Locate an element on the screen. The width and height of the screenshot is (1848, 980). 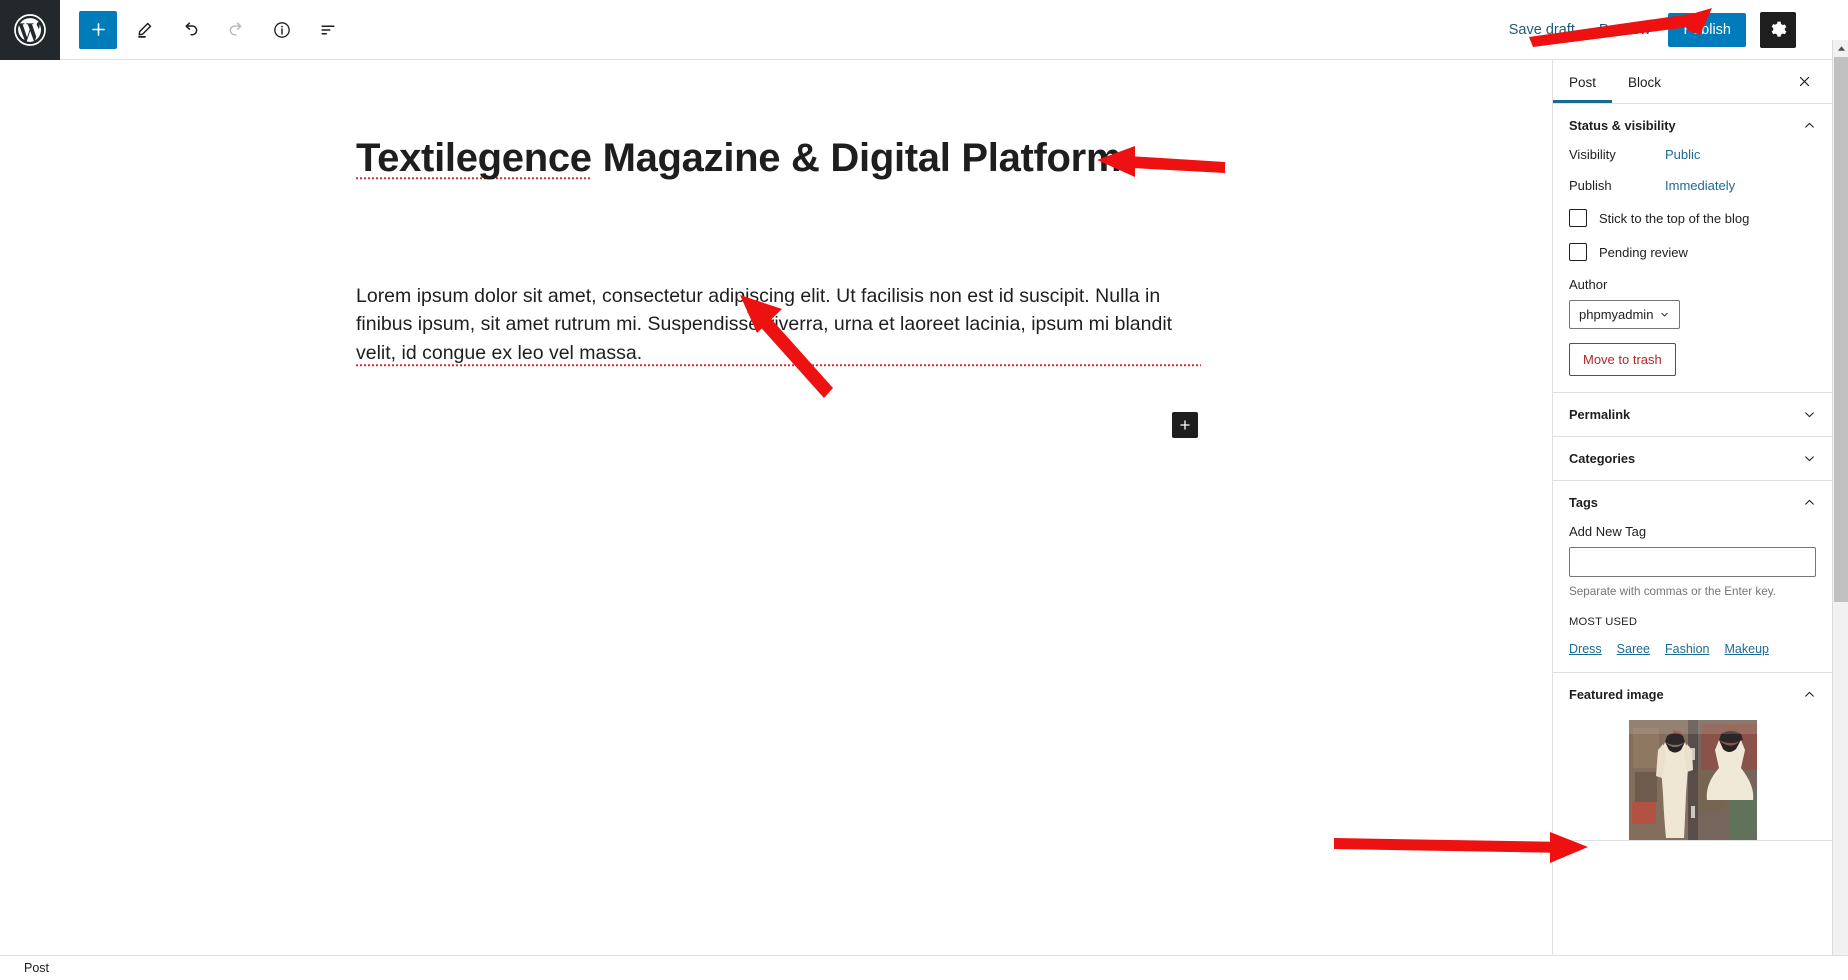
author-select: phpmyadmin is located at coordinates (1625, 314).